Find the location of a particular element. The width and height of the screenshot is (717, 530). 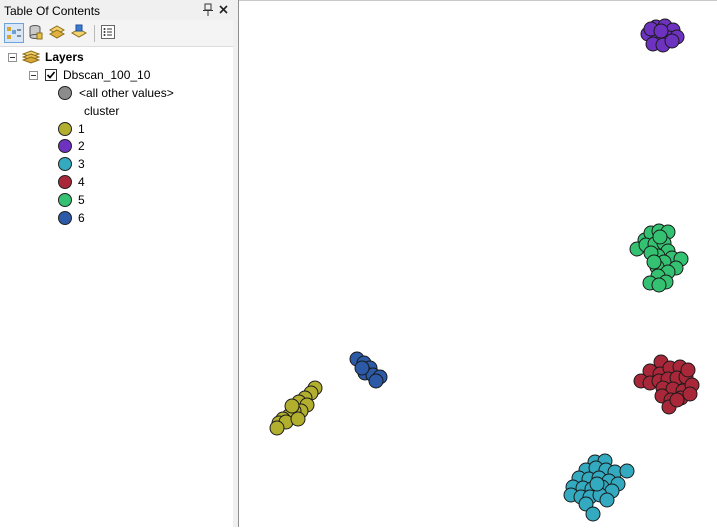

toc-title-bar: Table Of Contents is located at coordinates (116, 10).